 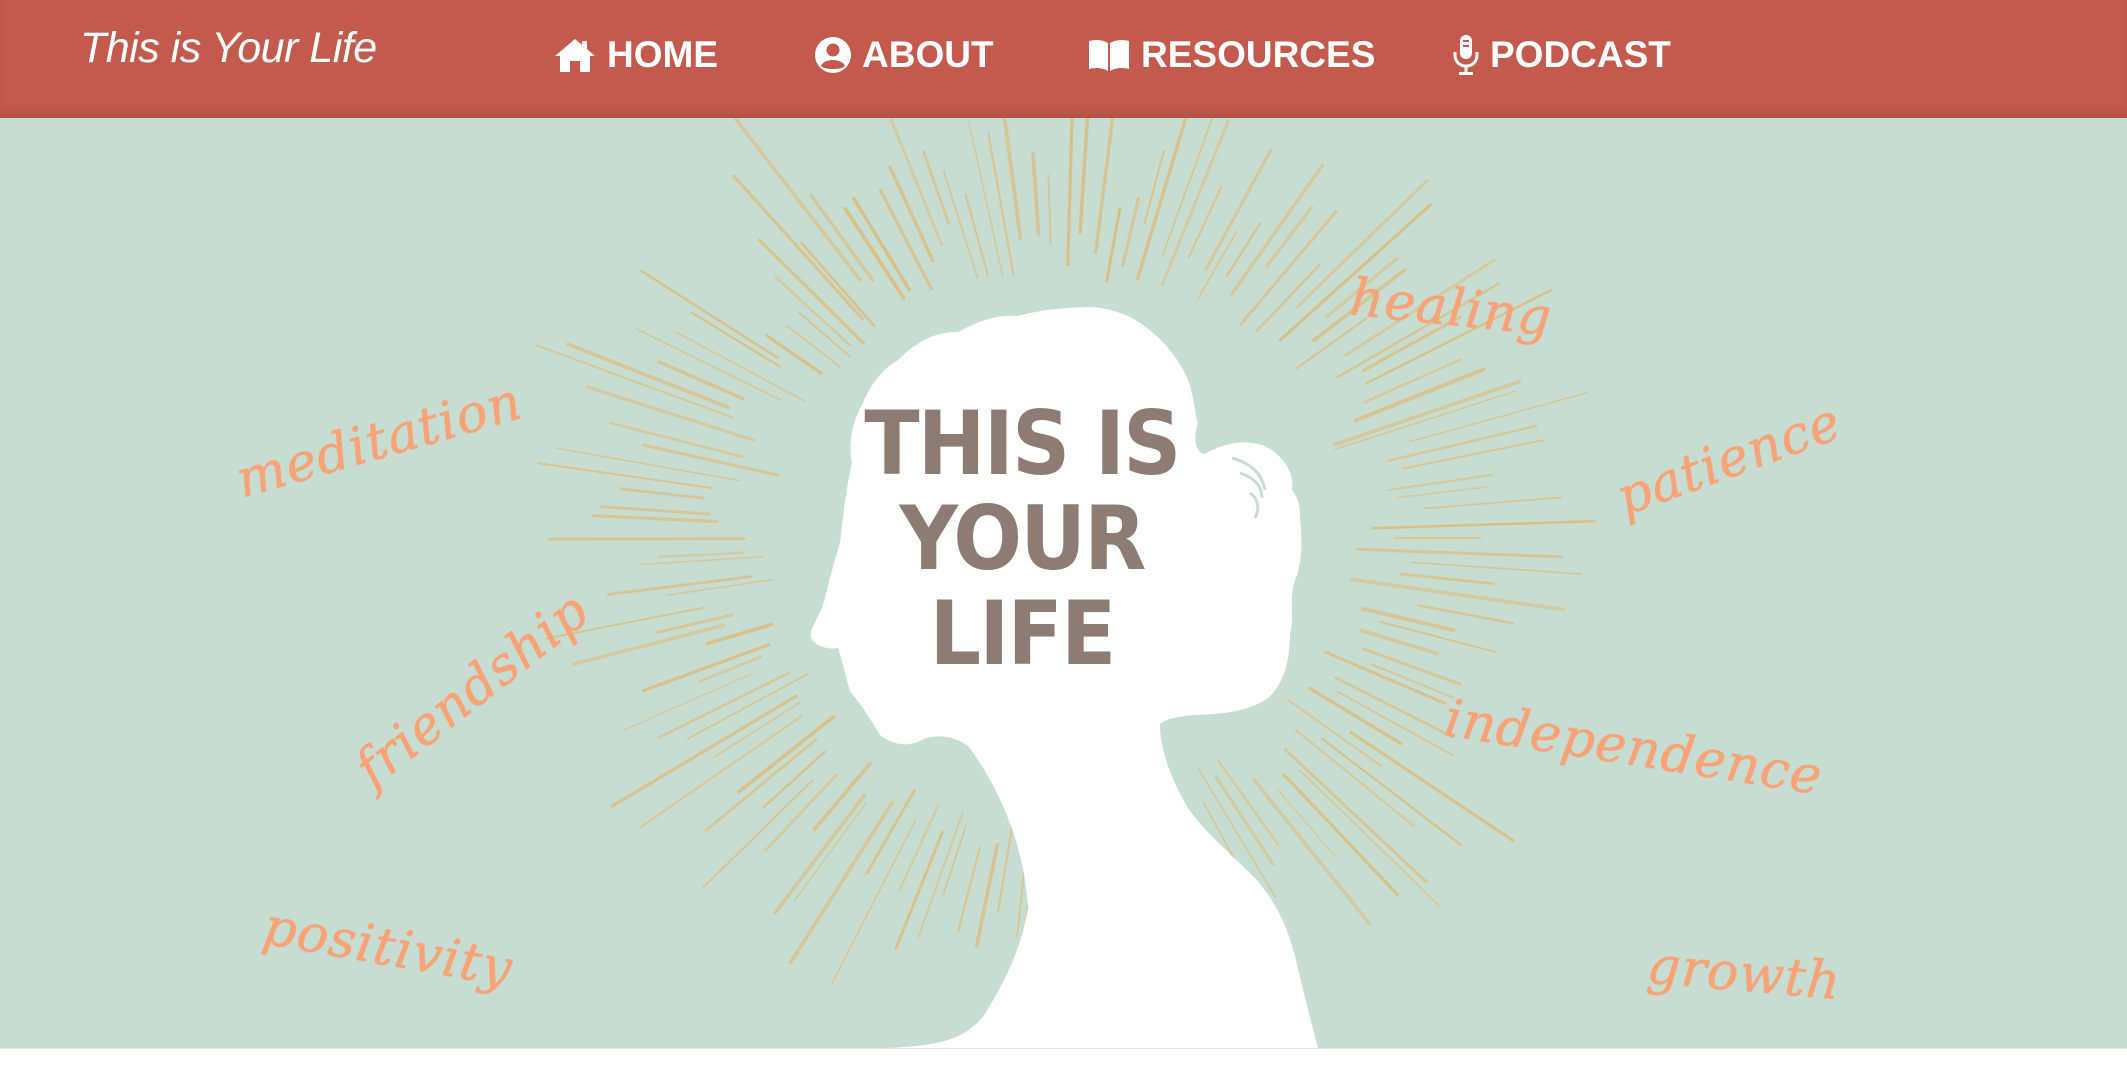 What do you see at coordinates (1466, 55) in the screenshot?
I see `microphone-icon` at bounding box center [1466, 55].